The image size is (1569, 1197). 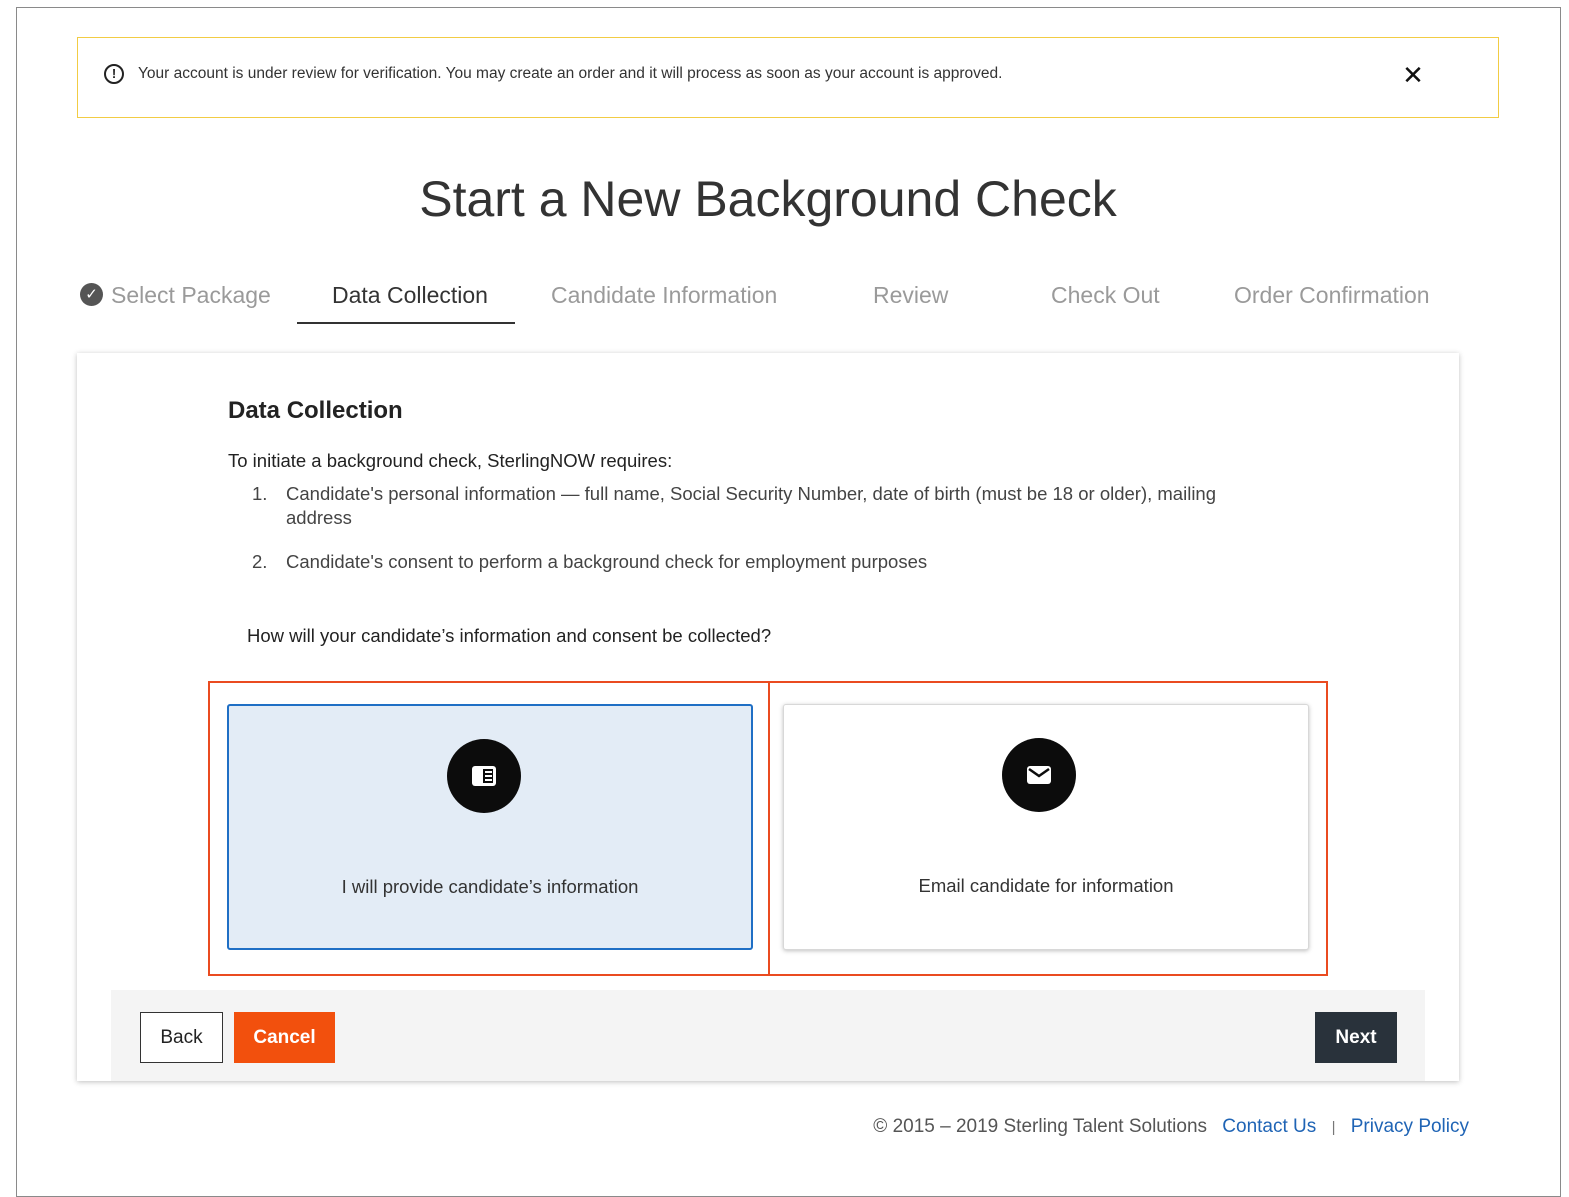 What do you see at coordinates (1332, 295) in the screenshot?
I see `step-order-confirmation: Order Confirmation` at bounding box center [1332, 295].